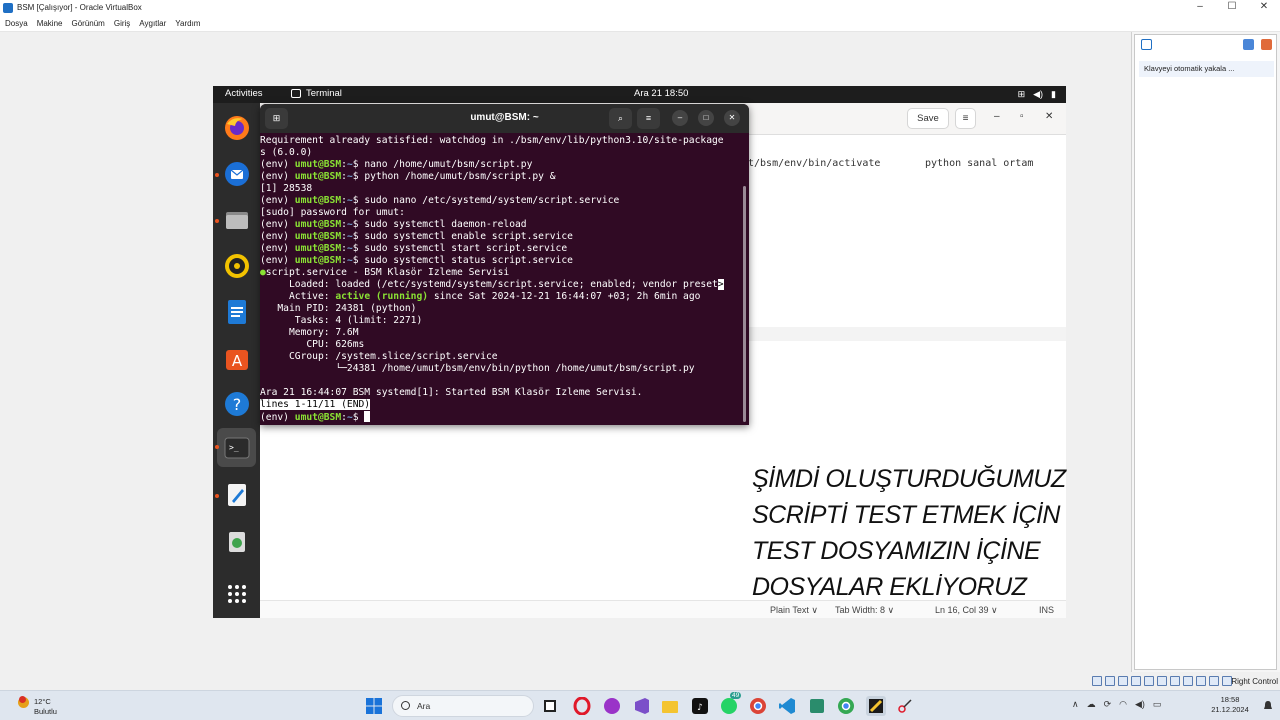  What do you see at coordinates (1136, 681) in the screenshot?
I see `network-adapter-icon` at bounding box center [1136, 681].